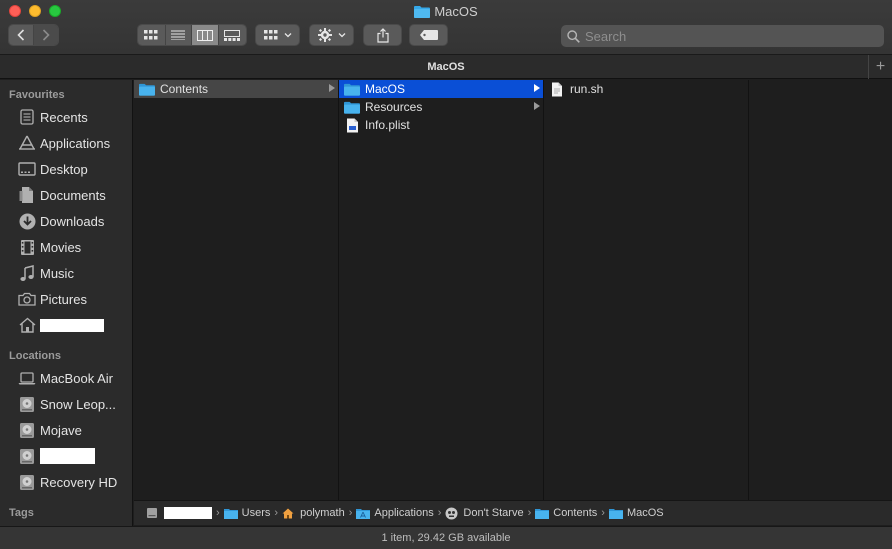  I want to click on forward-button, so click(45, 35).